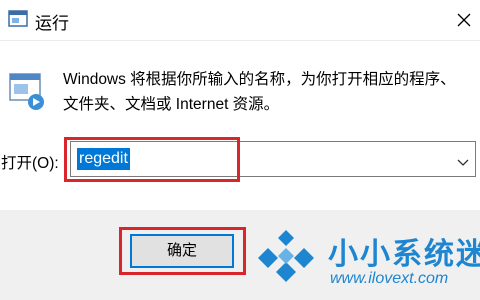 Image resolution: width=480 pixels, height=300 pixels. Describe the element at coordinates (30, 163) in the screenshot. I see `open-label: 打开(O):` at that location.